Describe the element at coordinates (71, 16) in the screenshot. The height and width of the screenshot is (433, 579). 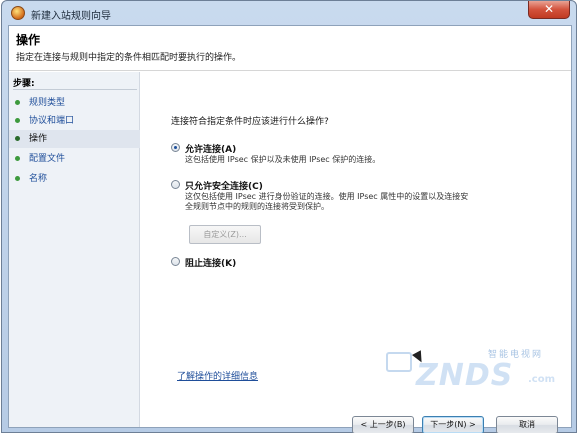
I see `window-title: 新建入站规则向导` at that location.